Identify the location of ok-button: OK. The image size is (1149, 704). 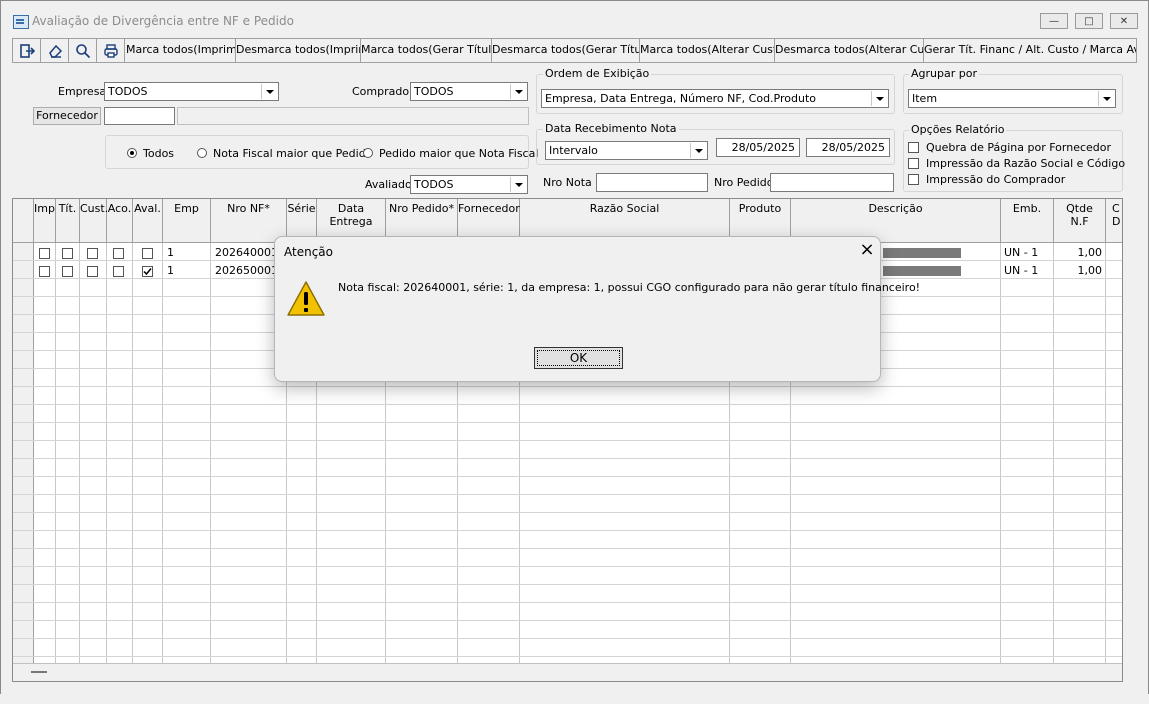
(578, 358).